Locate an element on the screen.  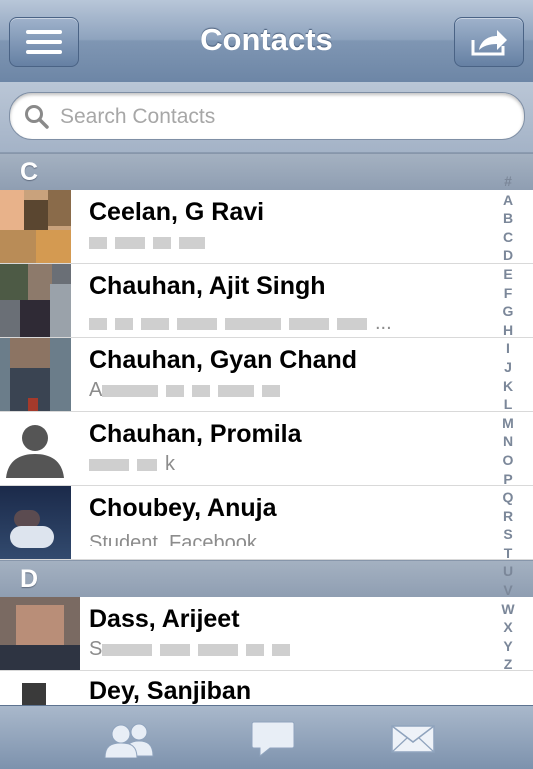
index-letter: Q is located at coordinates (508, 497).